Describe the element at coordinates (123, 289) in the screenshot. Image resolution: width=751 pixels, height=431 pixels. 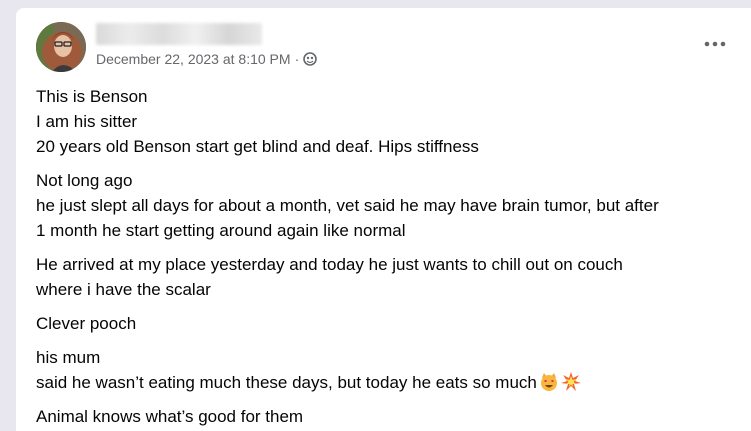
I see `text-line: where i have the scalar` at that location.